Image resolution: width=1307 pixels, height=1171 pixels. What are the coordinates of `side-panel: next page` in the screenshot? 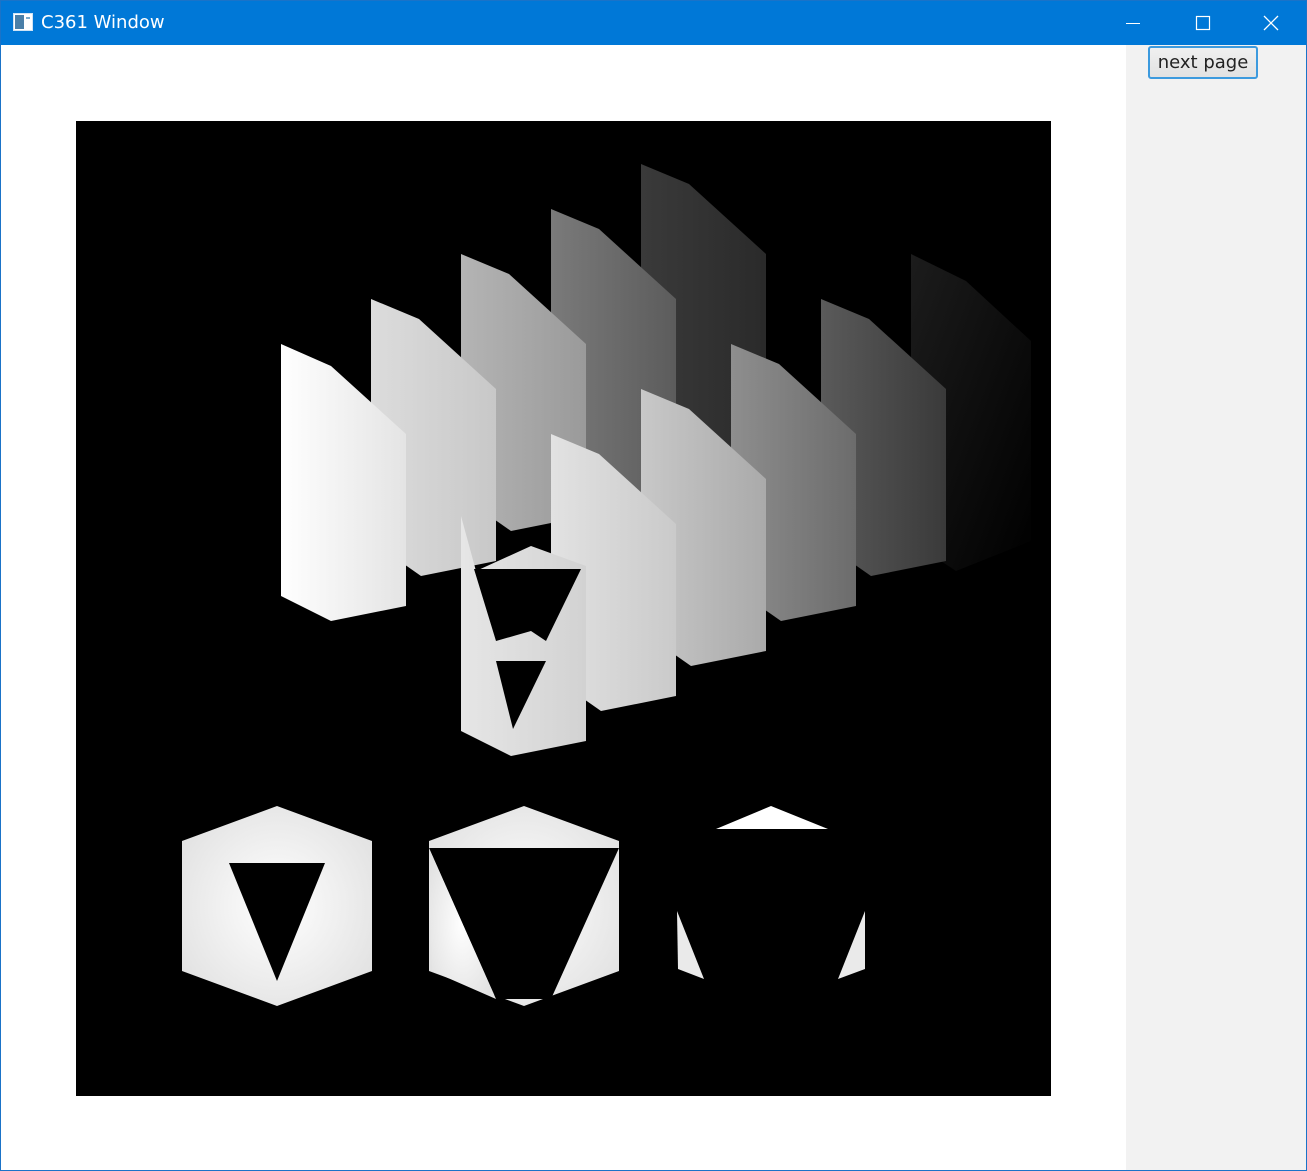 It's located at (1216, 607).